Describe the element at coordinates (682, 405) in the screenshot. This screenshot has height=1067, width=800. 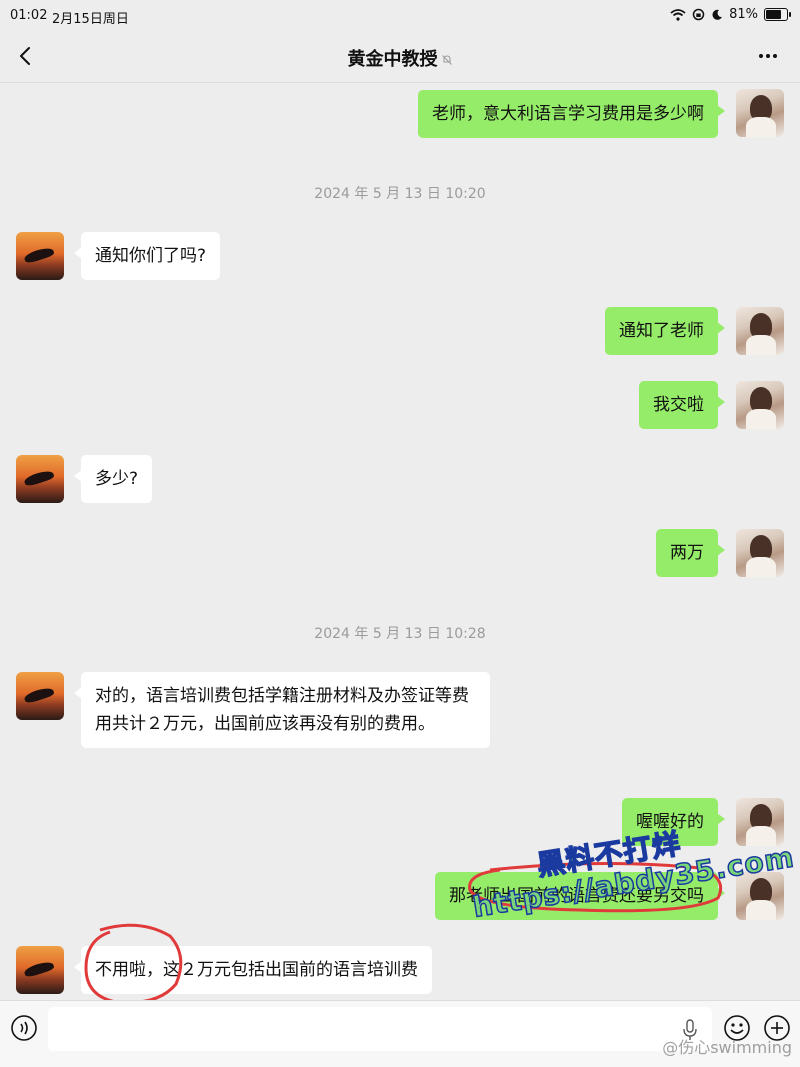
I see `my-message-bubble: 我交啦` at that location.